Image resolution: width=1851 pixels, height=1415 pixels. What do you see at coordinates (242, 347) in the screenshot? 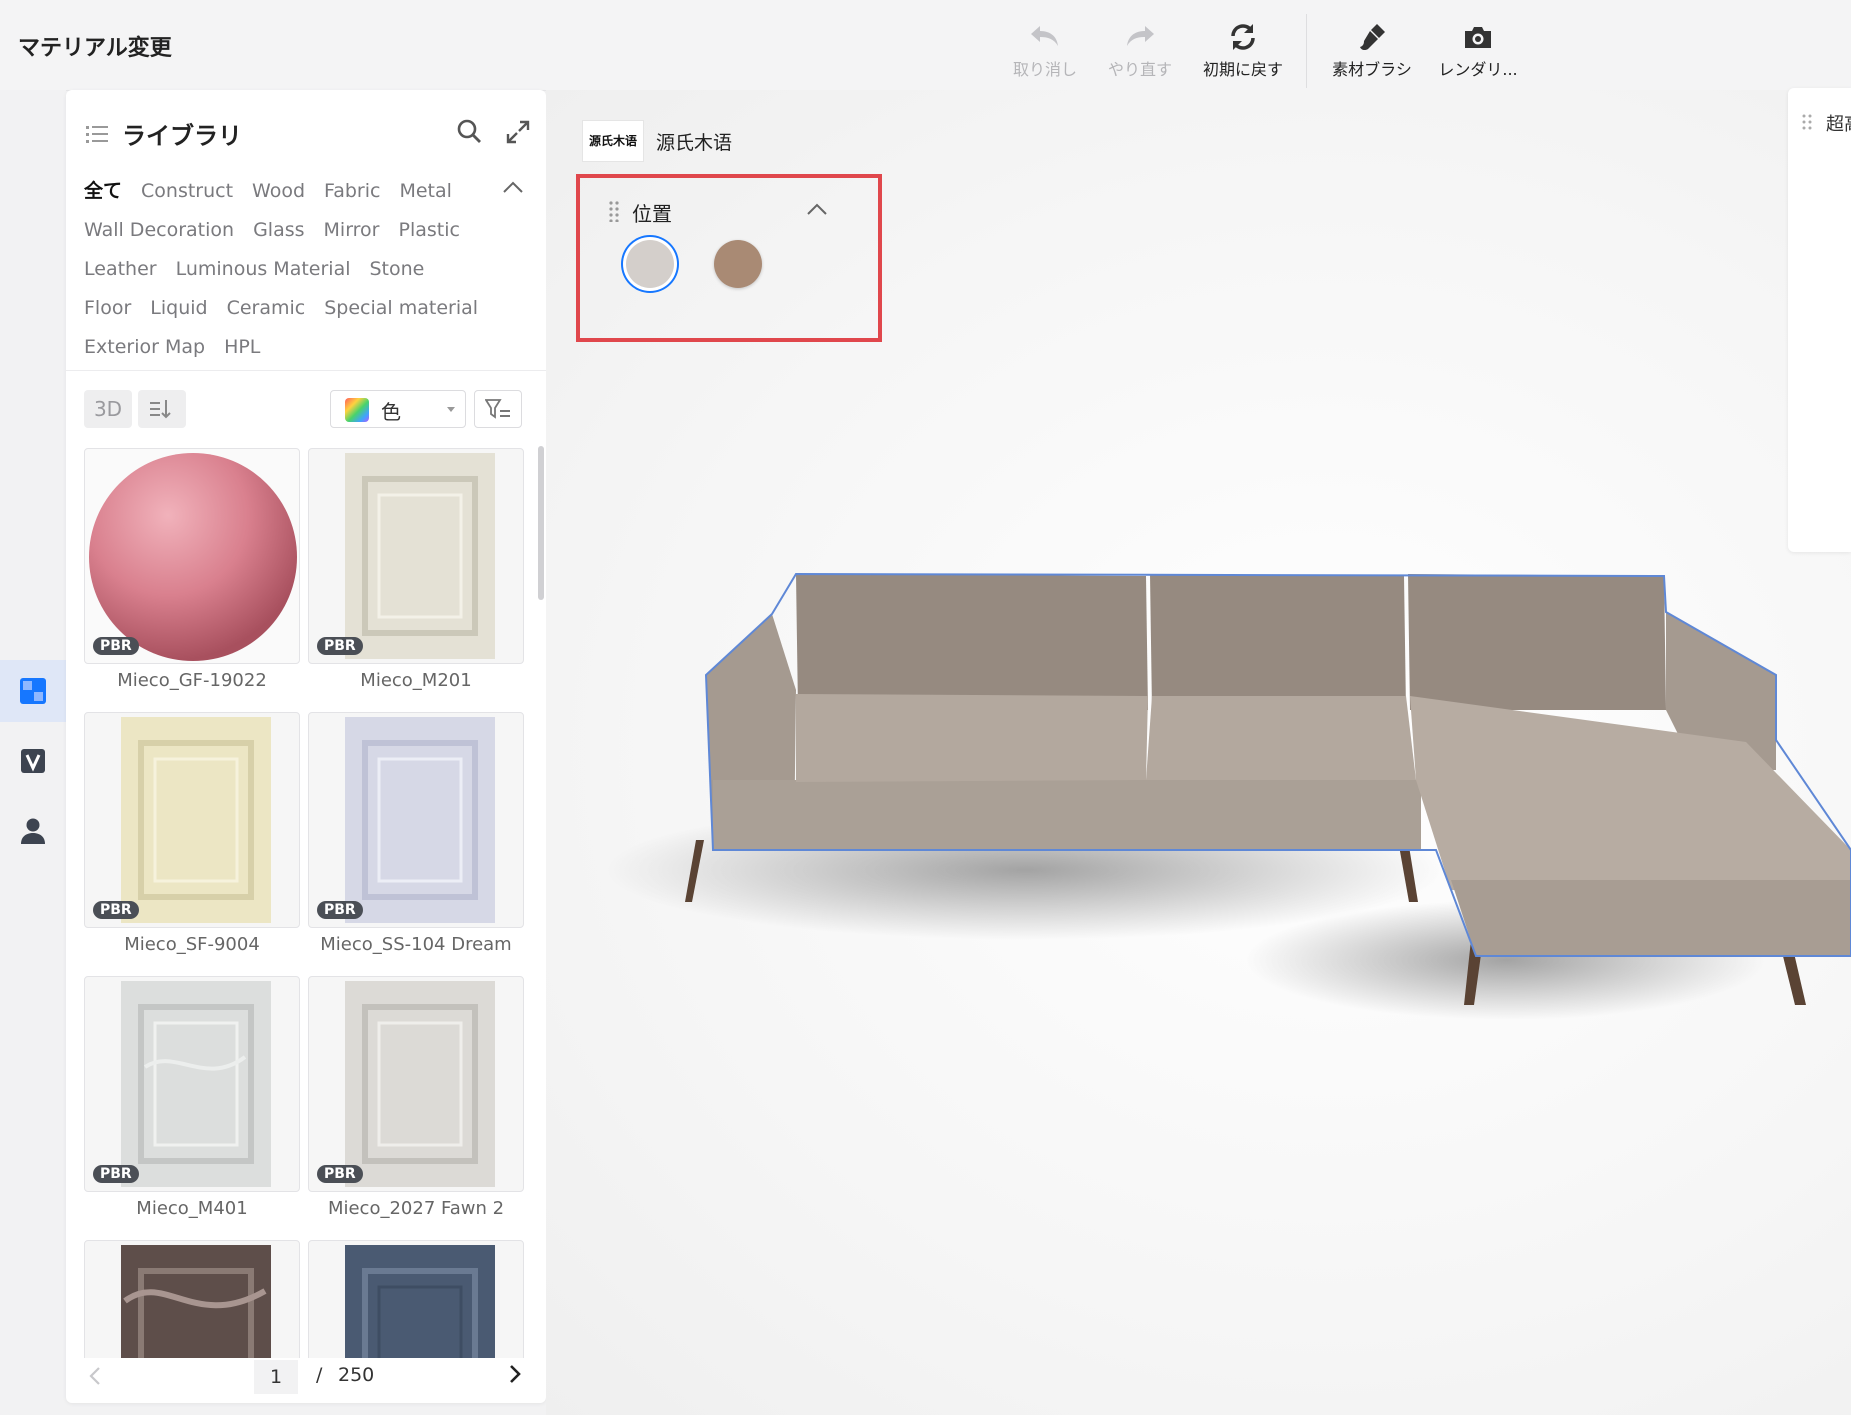
I see `category-hpl: HPL` at bounding box center [242, 347].